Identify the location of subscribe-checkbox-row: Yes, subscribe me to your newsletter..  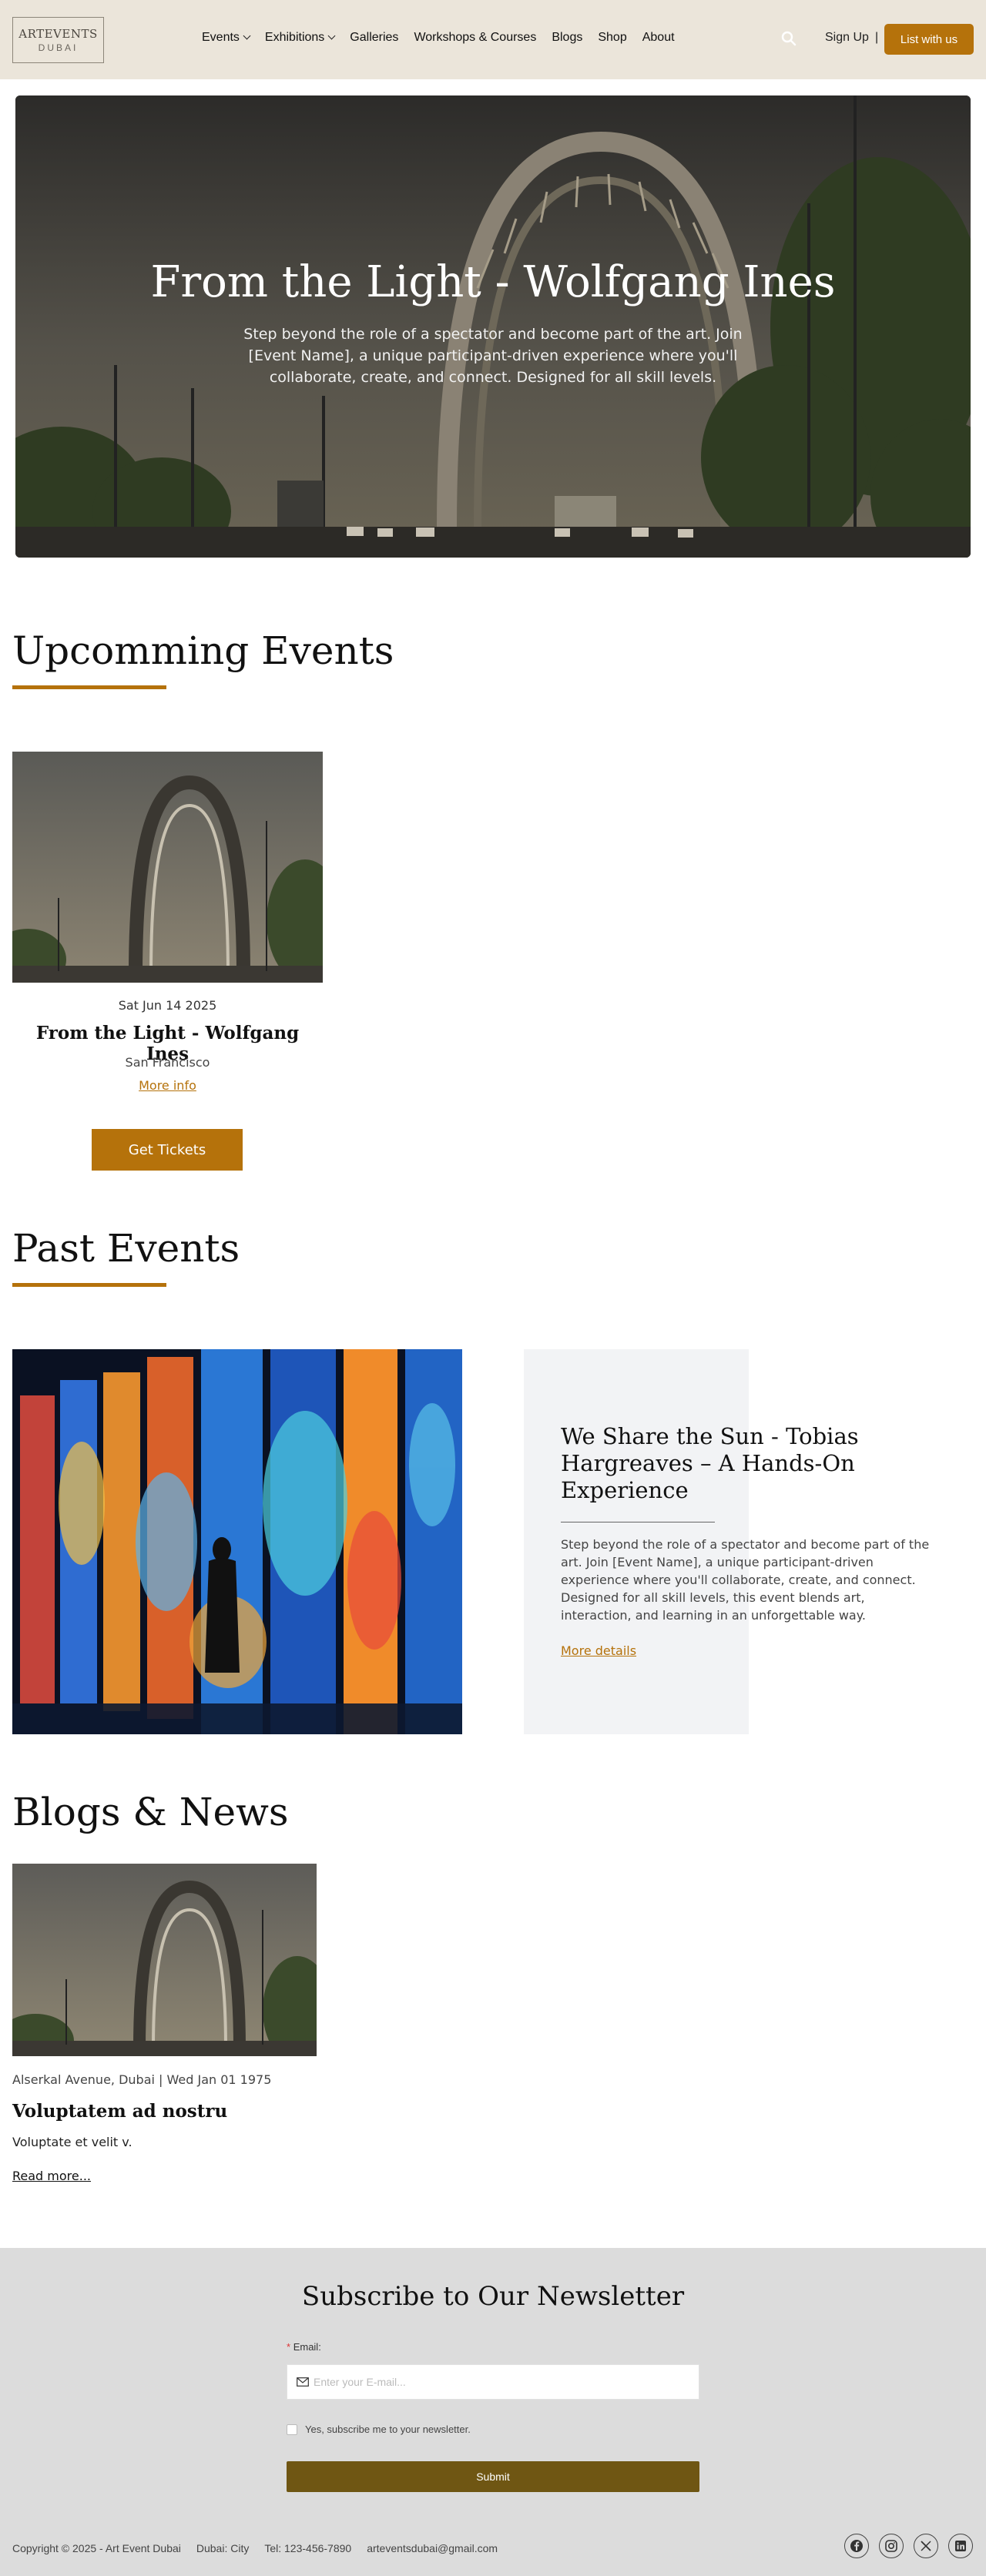
(379, 2429).